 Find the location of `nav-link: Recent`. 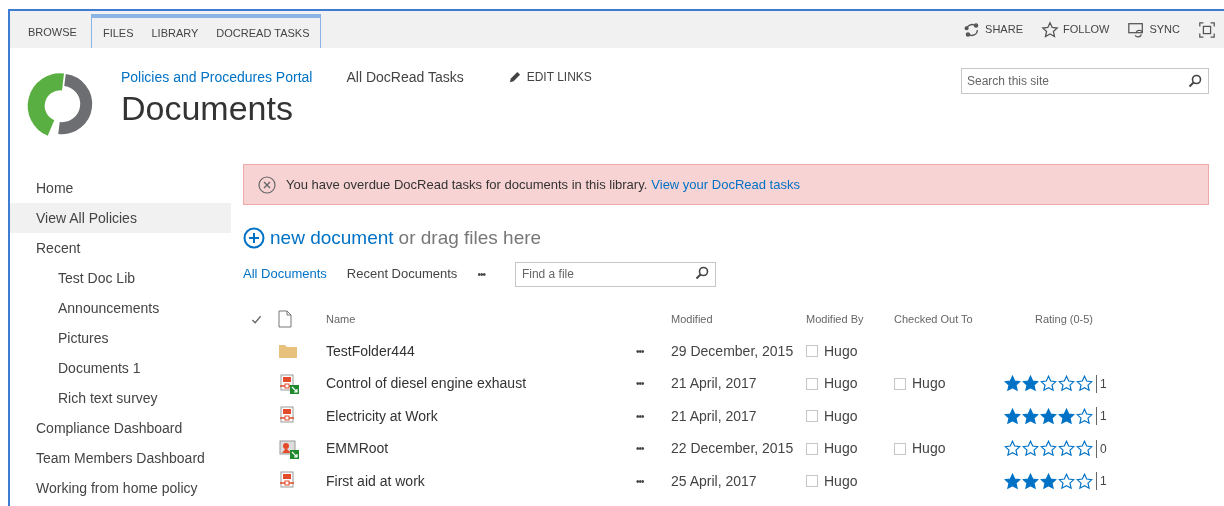

nav-link: Recent is located at coordinates (120, 248).